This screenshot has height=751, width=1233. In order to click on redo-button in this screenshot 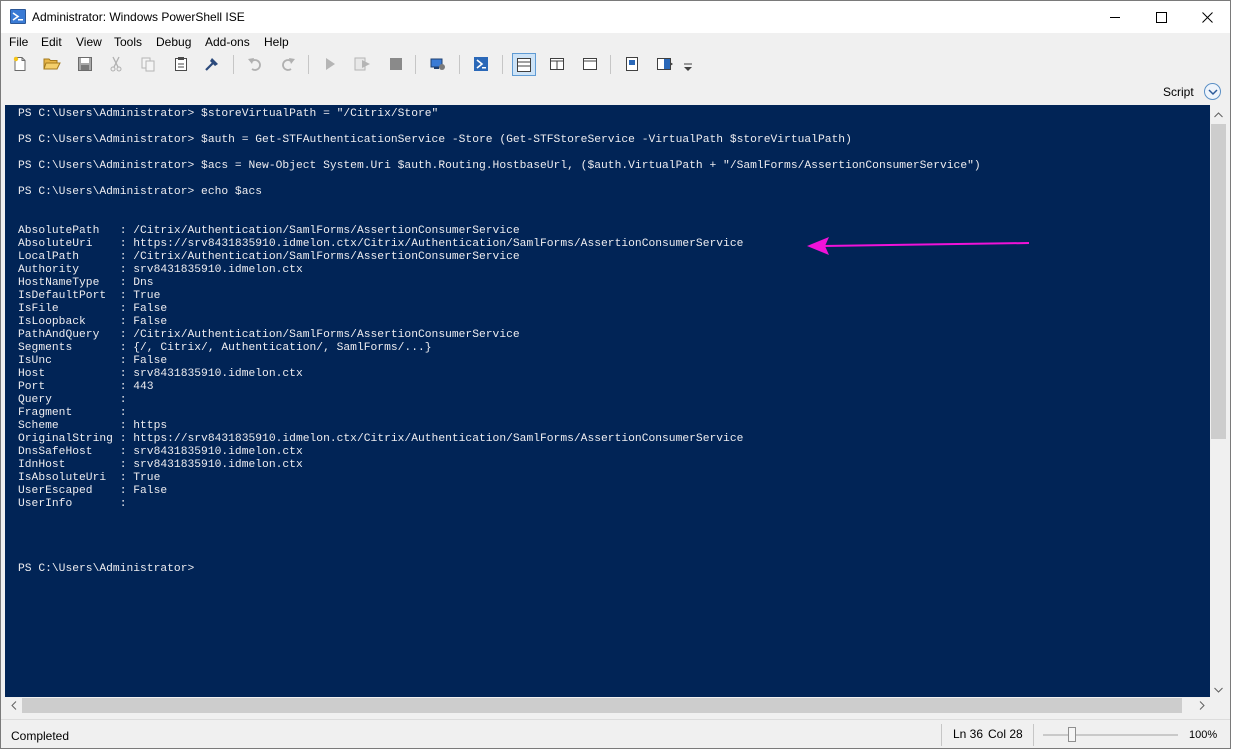, I will do `click(288, 64)`.